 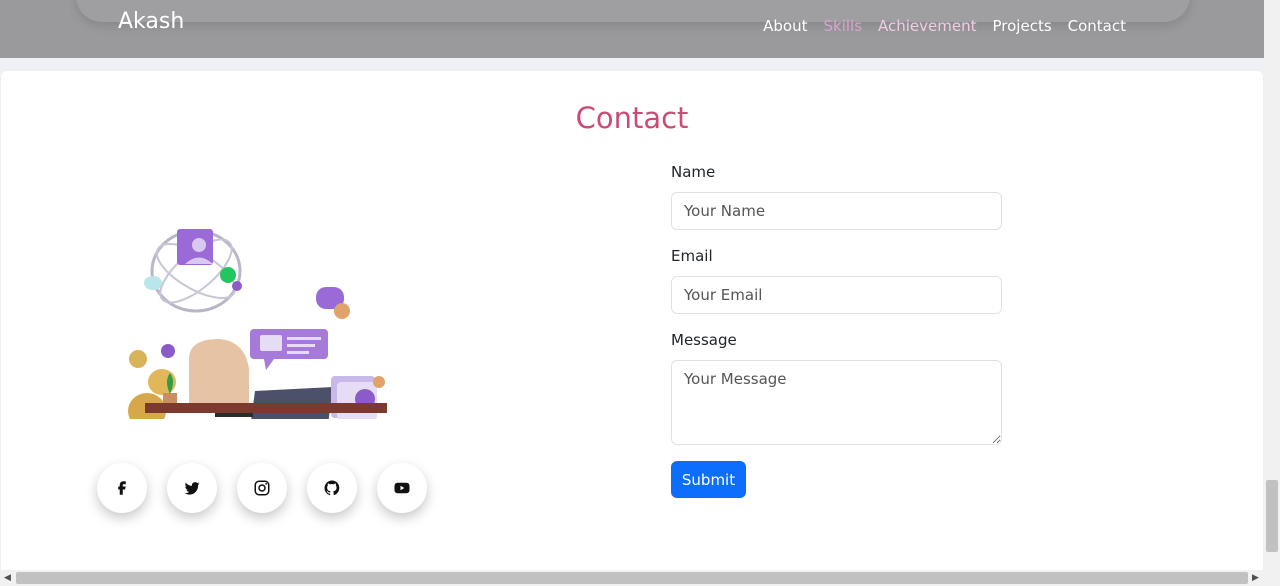 What do you see at coordinates (836, 402) in the screenshot?
I see `message-textarea` at bounding box center [836, 402].